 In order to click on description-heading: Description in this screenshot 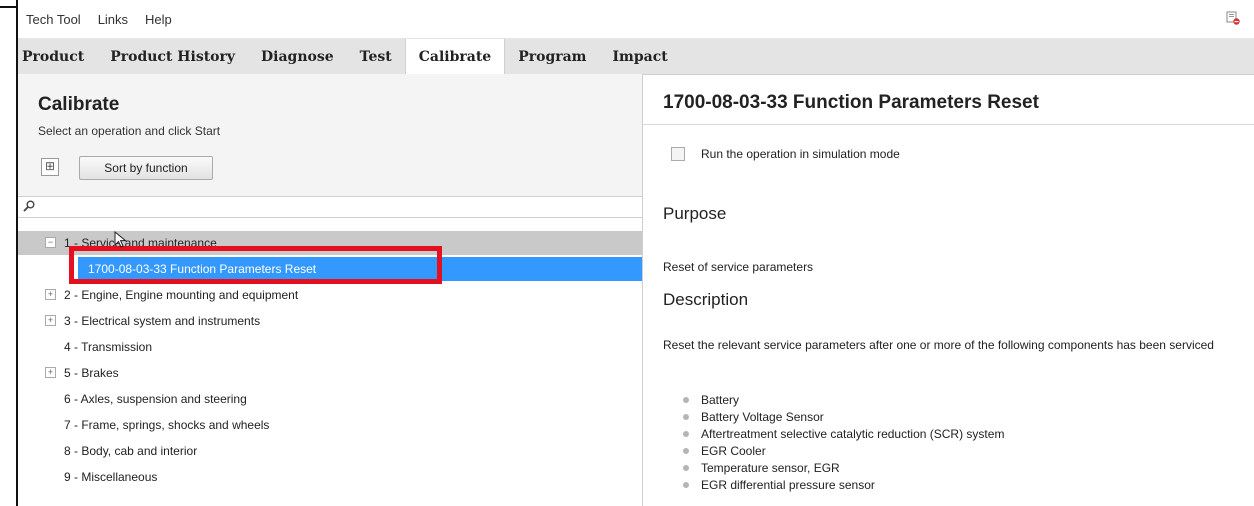, I will do `click(706, 299)`.